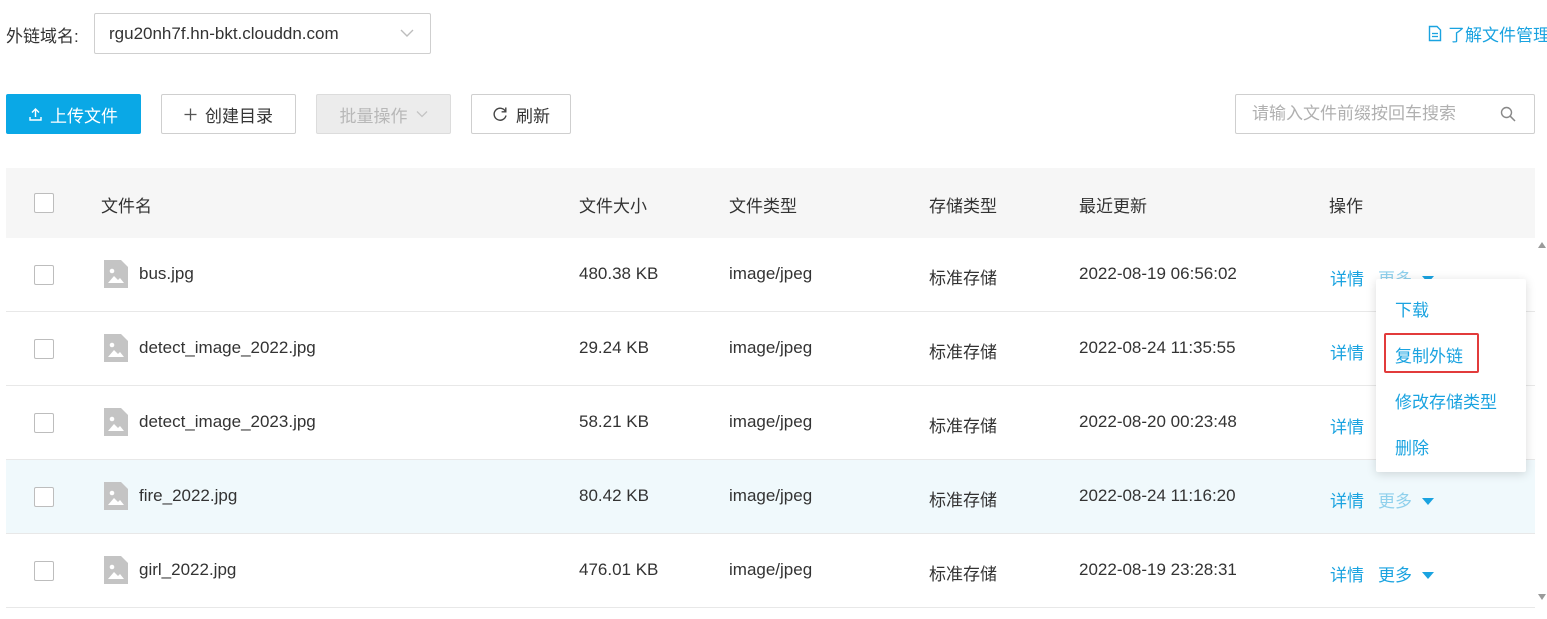  I want to click on file-size: 480.38 KB, so click(619, 273).